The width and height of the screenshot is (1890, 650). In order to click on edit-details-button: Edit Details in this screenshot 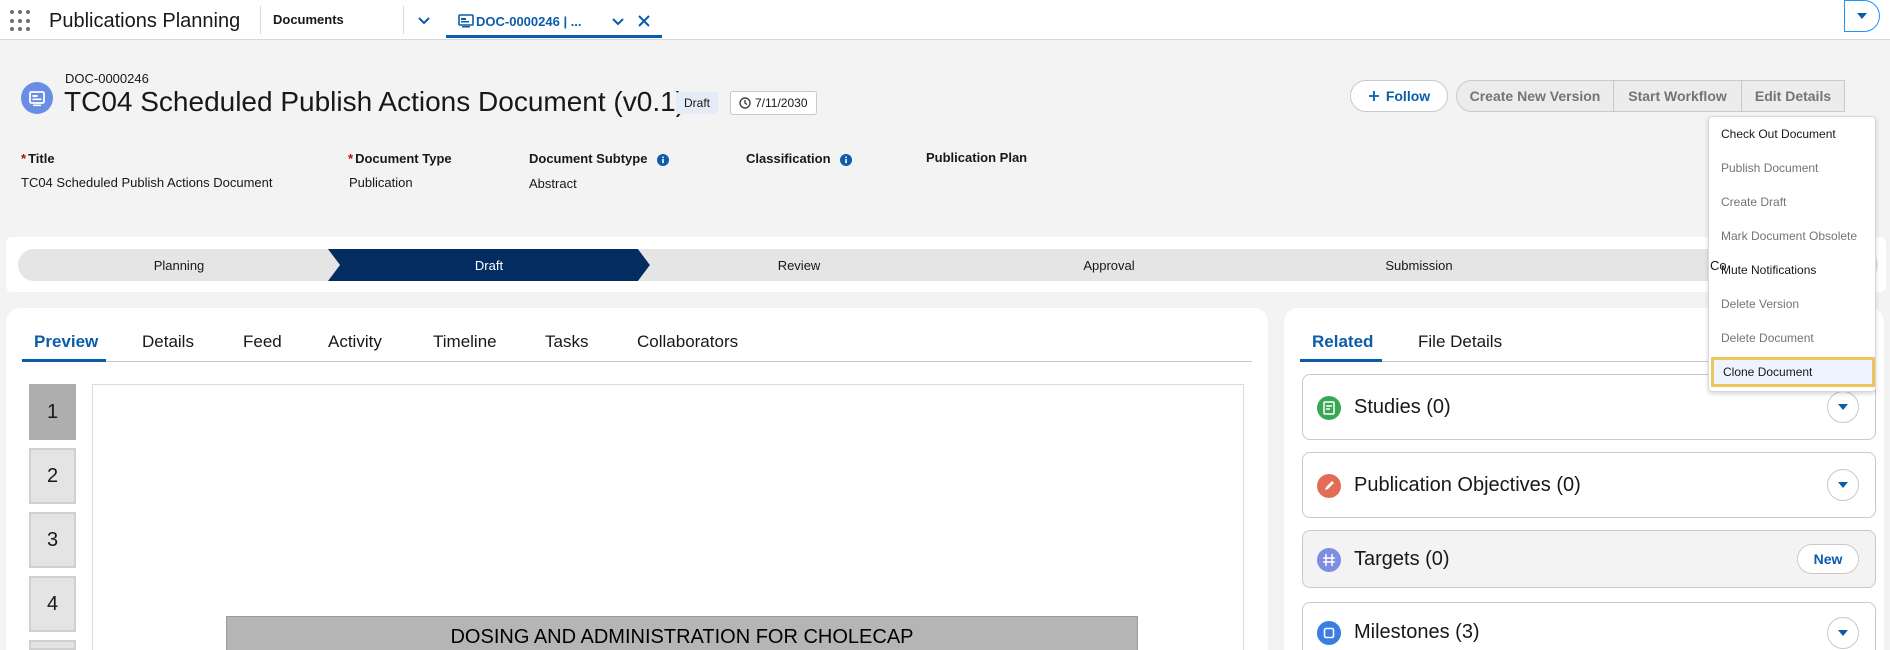, I will do `click(1793, 96)`.